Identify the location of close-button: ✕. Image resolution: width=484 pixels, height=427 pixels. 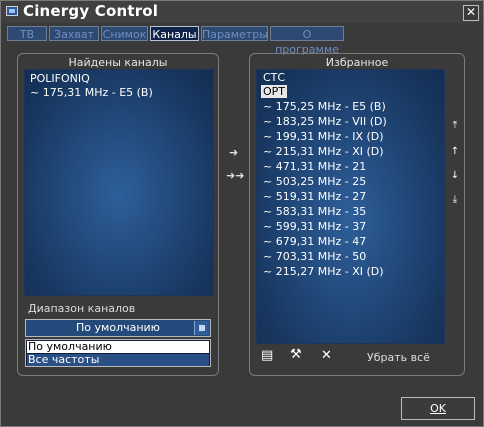
(471, 13).